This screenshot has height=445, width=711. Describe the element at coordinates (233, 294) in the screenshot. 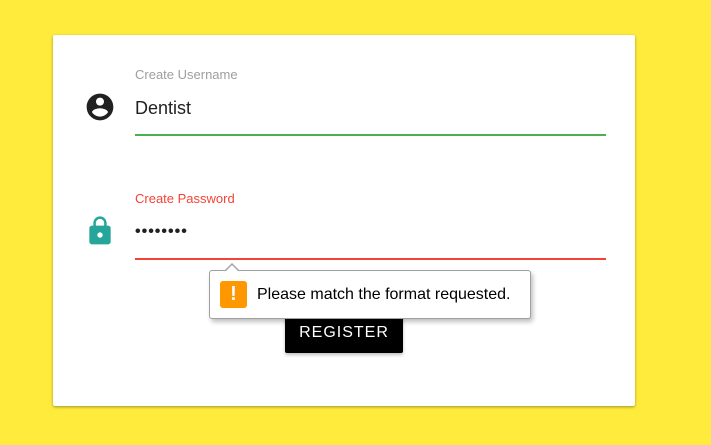

I see `warning-icon: !` at that location.